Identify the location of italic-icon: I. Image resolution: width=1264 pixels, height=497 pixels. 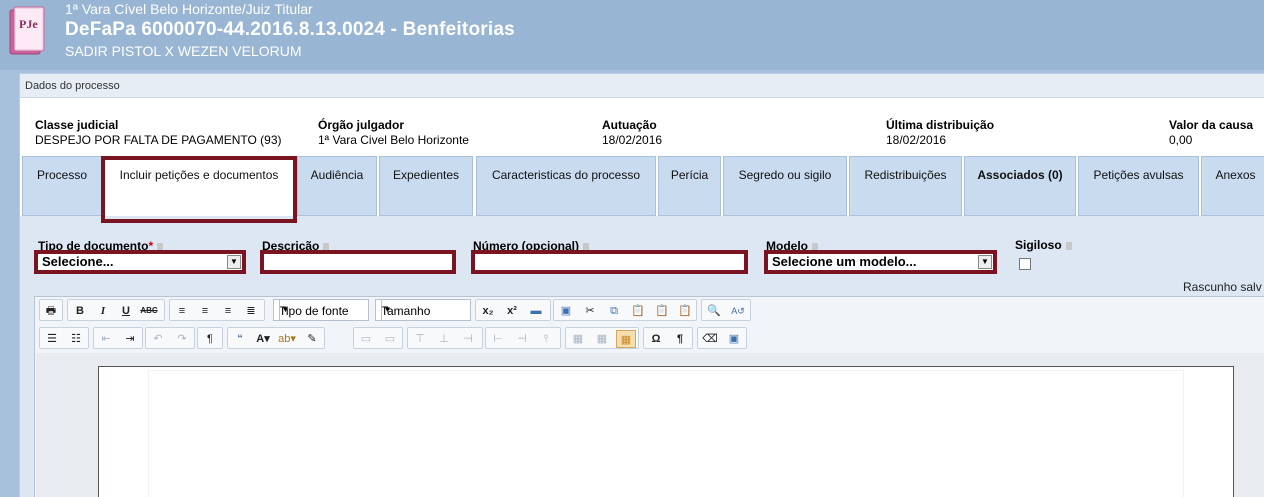
(103, 311).